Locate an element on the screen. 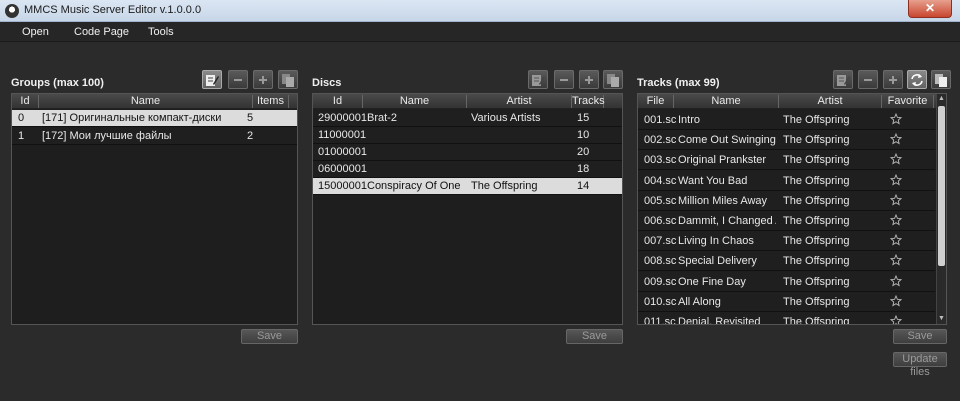 This screenshot has width=960, height=401. group-name: [171] Оригинальные компакт-диски is located at coordinates (132, 118).